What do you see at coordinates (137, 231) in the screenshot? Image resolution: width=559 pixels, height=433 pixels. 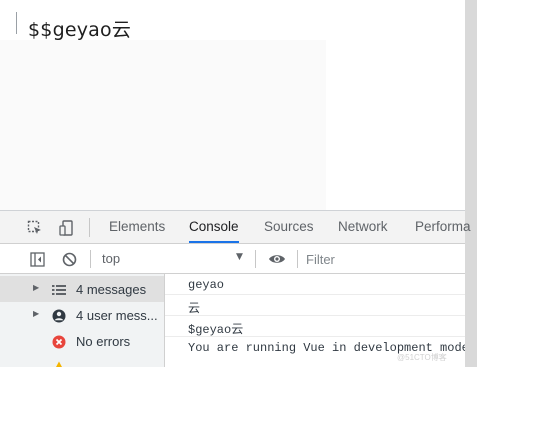 I see `tab-elements: Elements` at bounding box center [137, 231].